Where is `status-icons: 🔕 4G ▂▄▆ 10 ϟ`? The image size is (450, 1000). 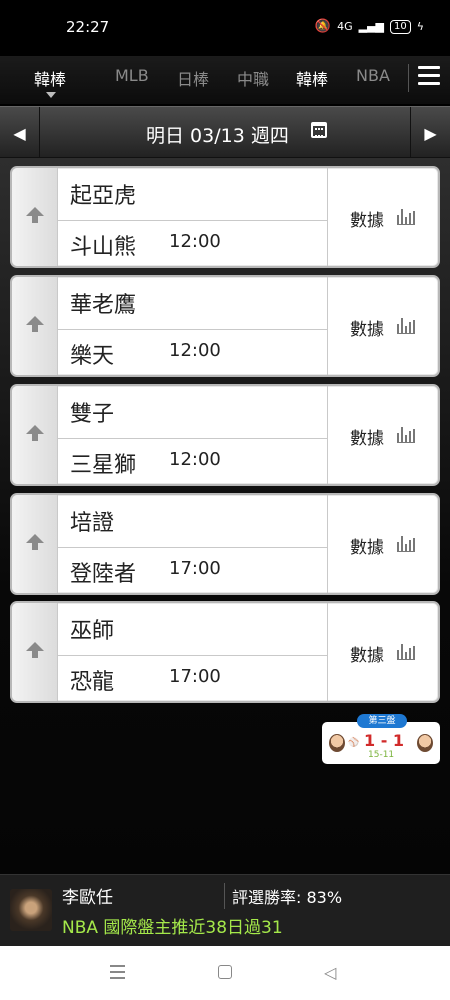
status-icons: 🔕 4G ▂▄▆ 10 ϟ is located at coordinates (369, 26).